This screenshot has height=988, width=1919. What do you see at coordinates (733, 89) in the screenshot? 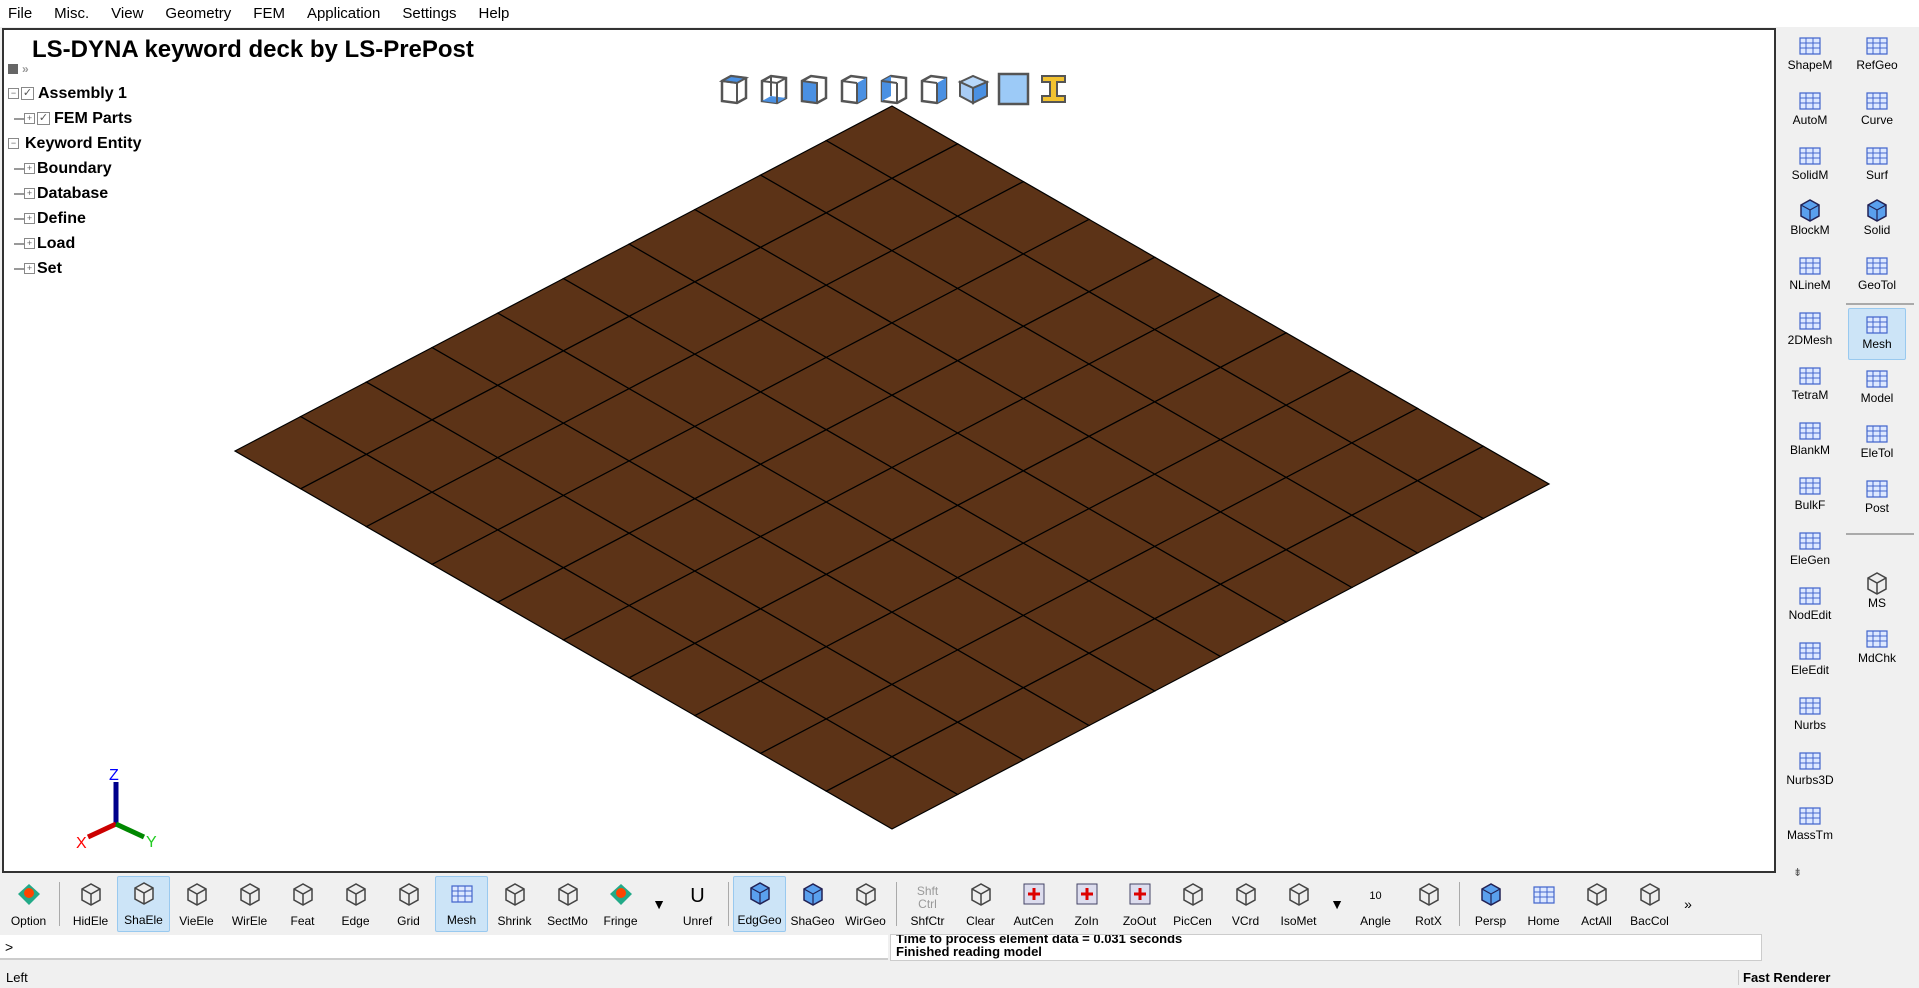
I see `view-top-icon` at bounding box center [733, 89].